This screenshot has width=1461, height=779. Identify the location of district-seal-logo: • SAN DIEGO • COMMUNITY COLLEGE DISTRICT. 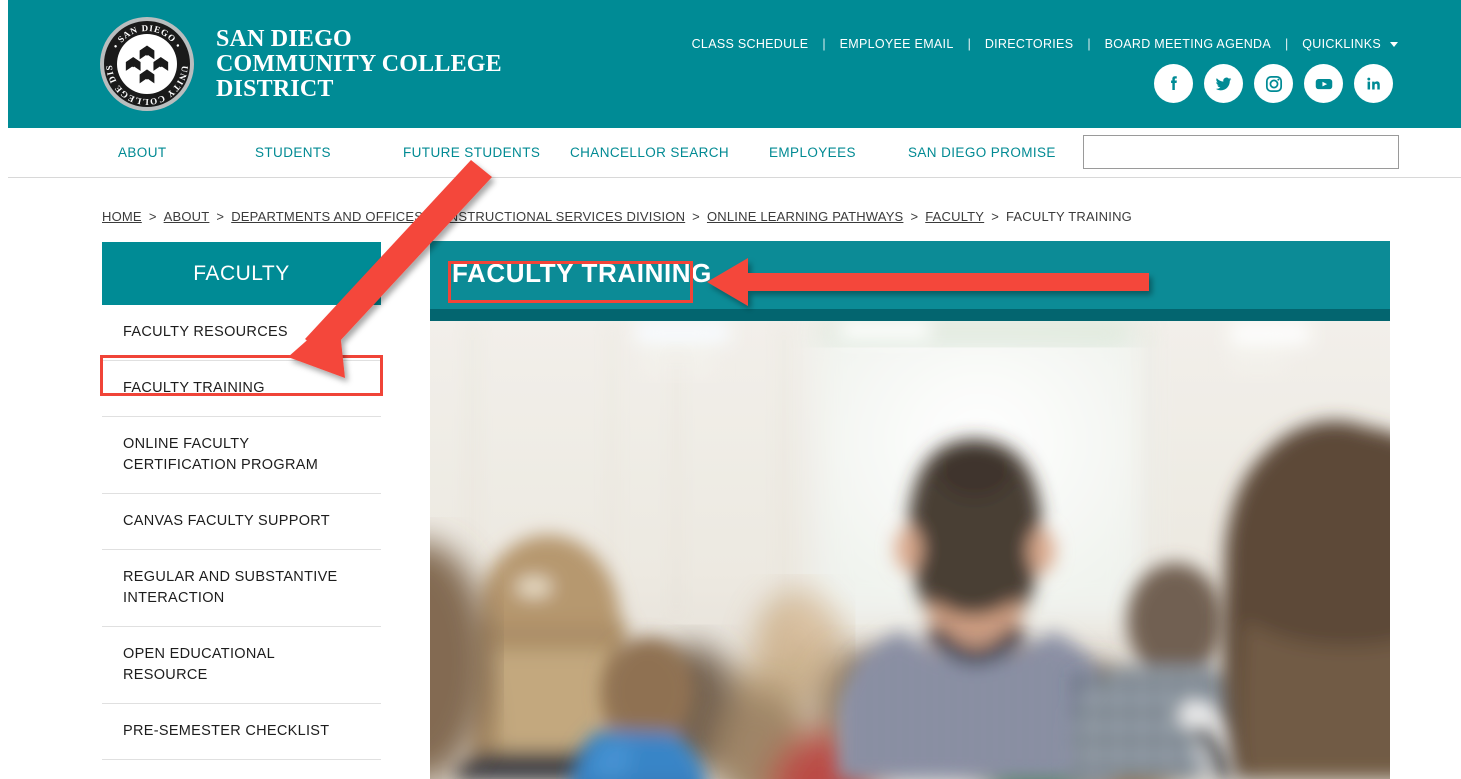
(147, 64).